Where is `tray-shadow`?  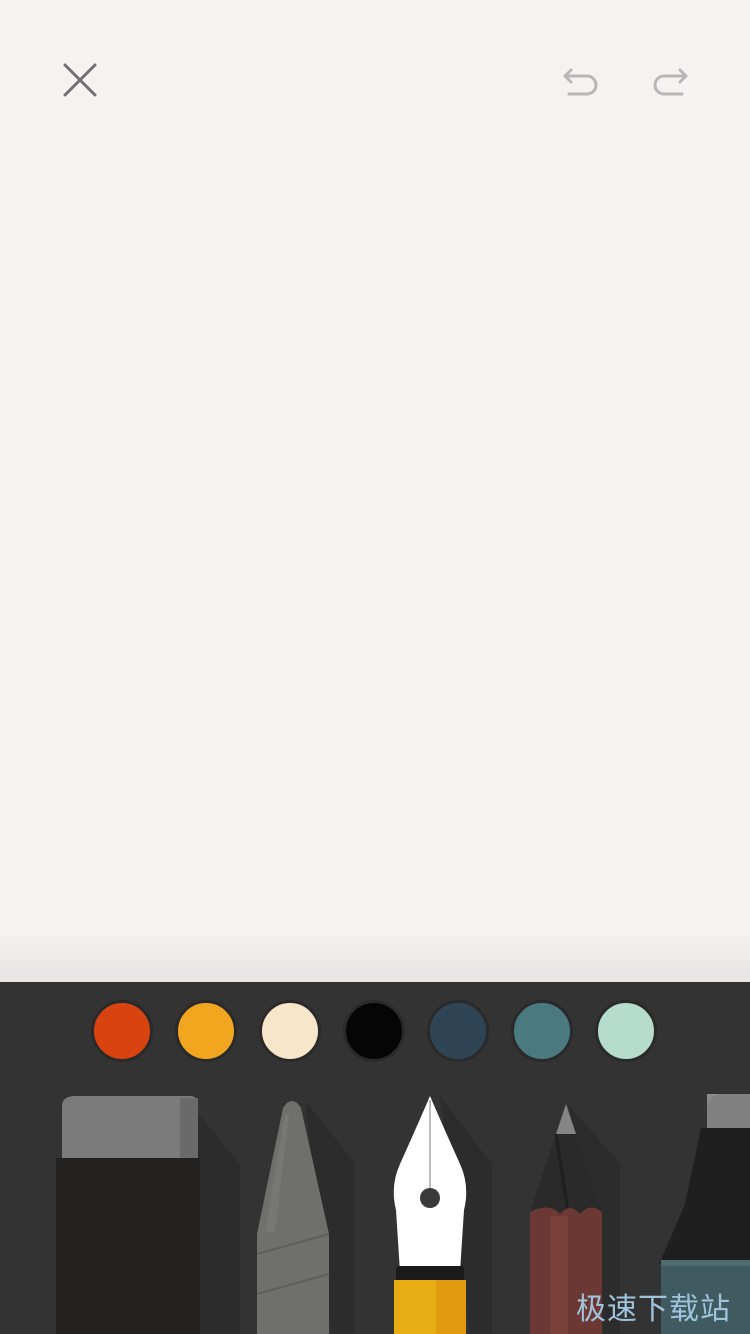
tray-shadow is located at coordinates (375, 956).